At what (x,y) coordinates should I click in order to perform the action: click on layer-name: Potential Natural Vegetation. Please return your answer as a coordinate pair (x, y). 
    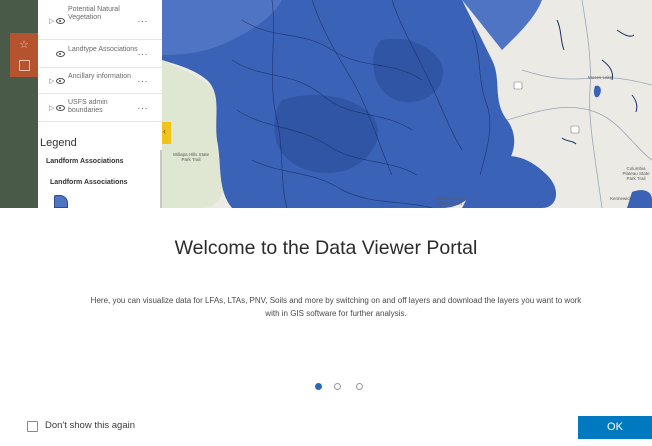
    Looking at the image, I should click on (94, 13).